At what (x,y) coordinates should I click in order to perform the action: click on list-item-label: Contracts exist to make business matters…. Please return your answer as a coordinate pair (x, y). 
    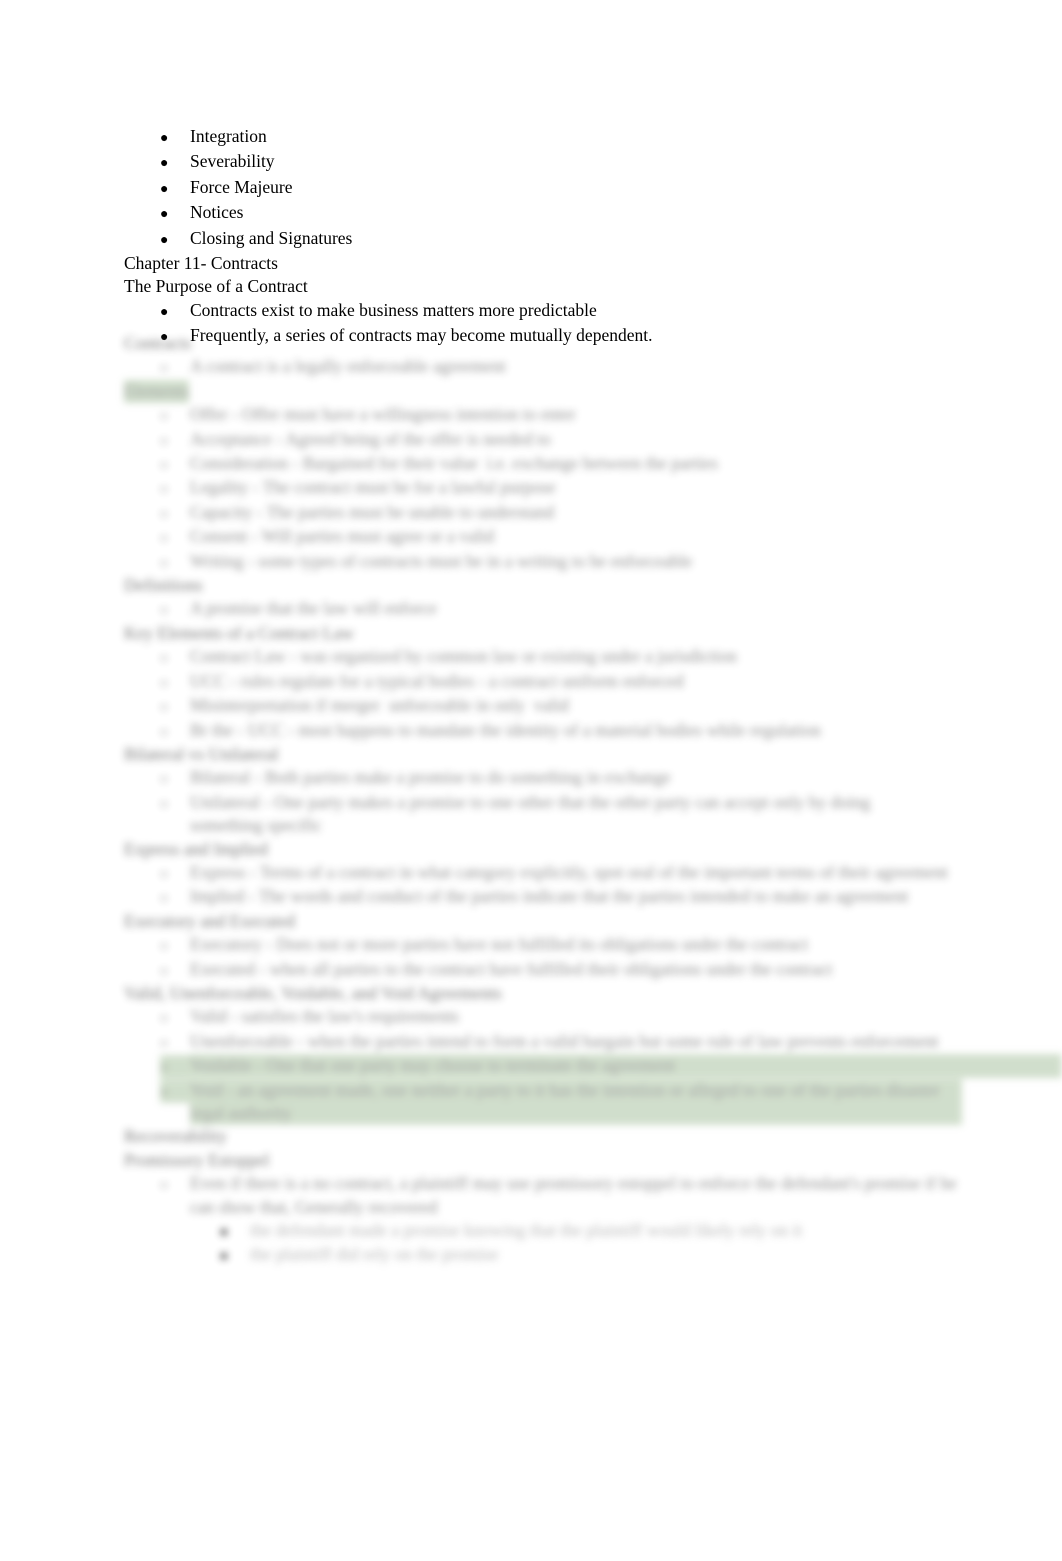
    Looking at the image, I should click on (393, 309).